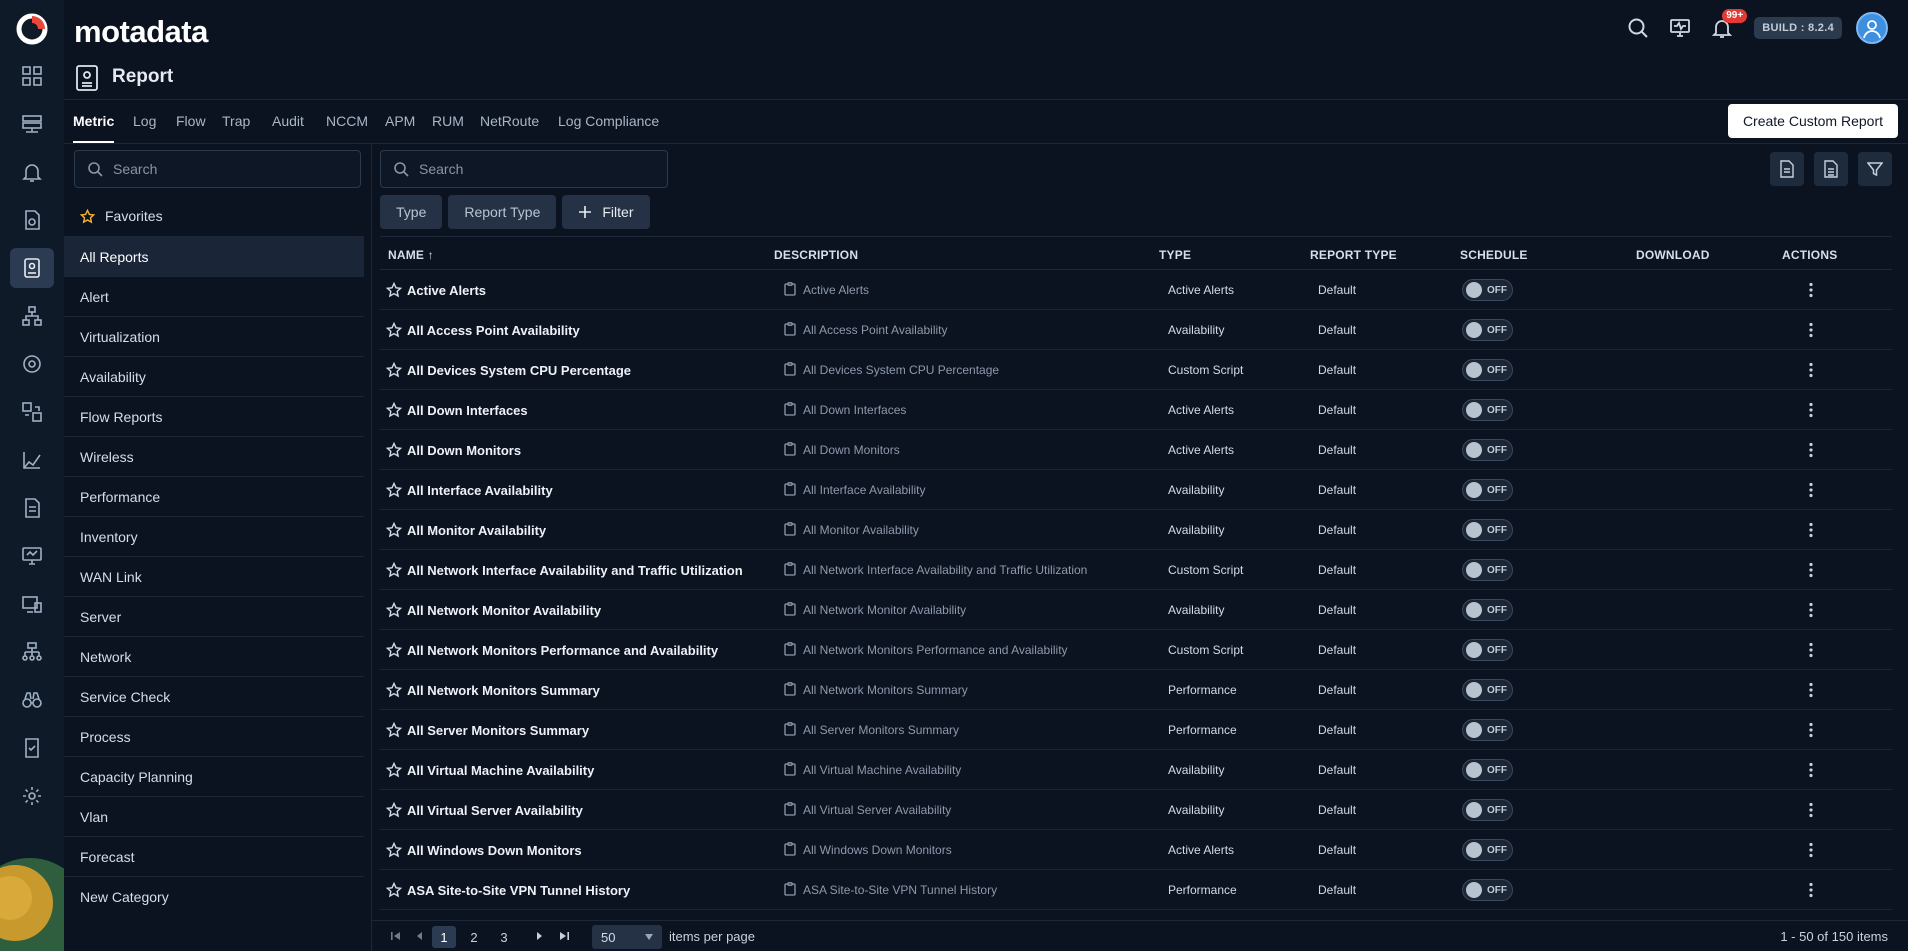  Describe the element at coordinates (495, 810) in the screenshot. I see `report-name: All Virtual Server Availability` at that location.